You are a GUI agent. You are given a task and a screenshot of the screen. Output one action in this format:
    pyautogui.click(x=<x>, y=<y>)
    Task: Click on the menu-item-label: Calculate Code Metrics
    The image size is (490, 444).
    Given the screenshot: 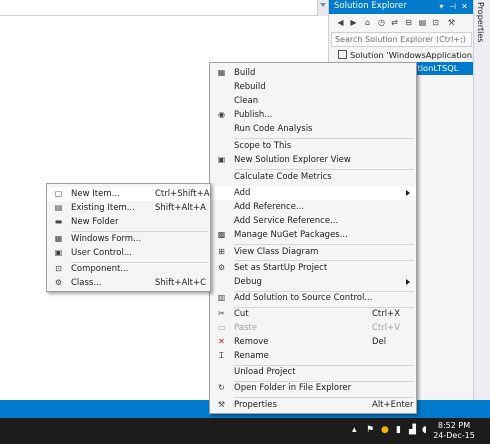 What is the action you would take?
    pyautogui.click(x=283, y=177)
    